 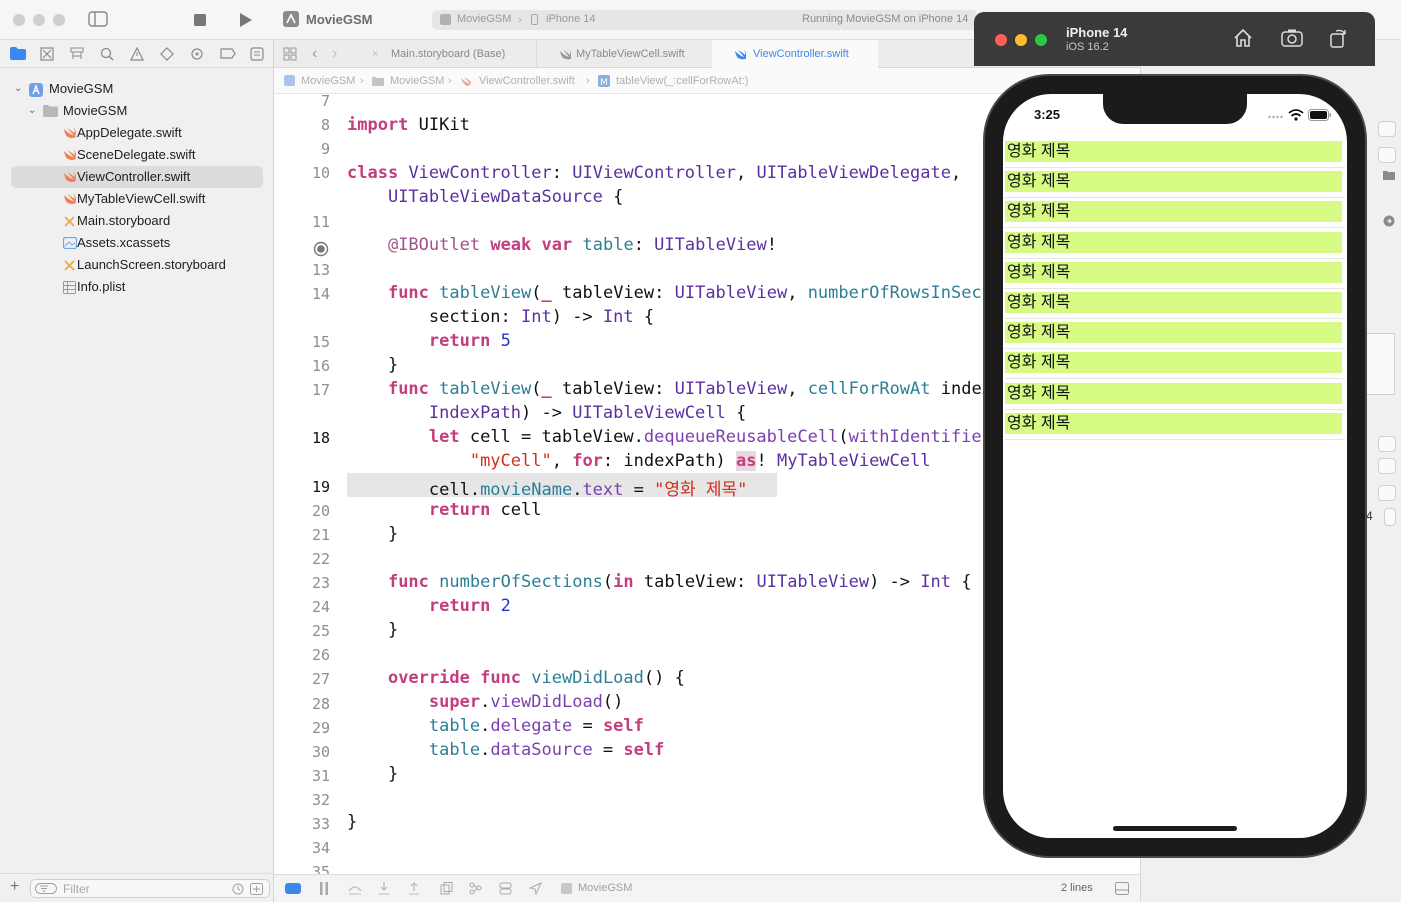 What do you see at coordinates (1389, 221) in the screenshot?
I see `arrow-circle-icon` at bounding box center [1389, 221].